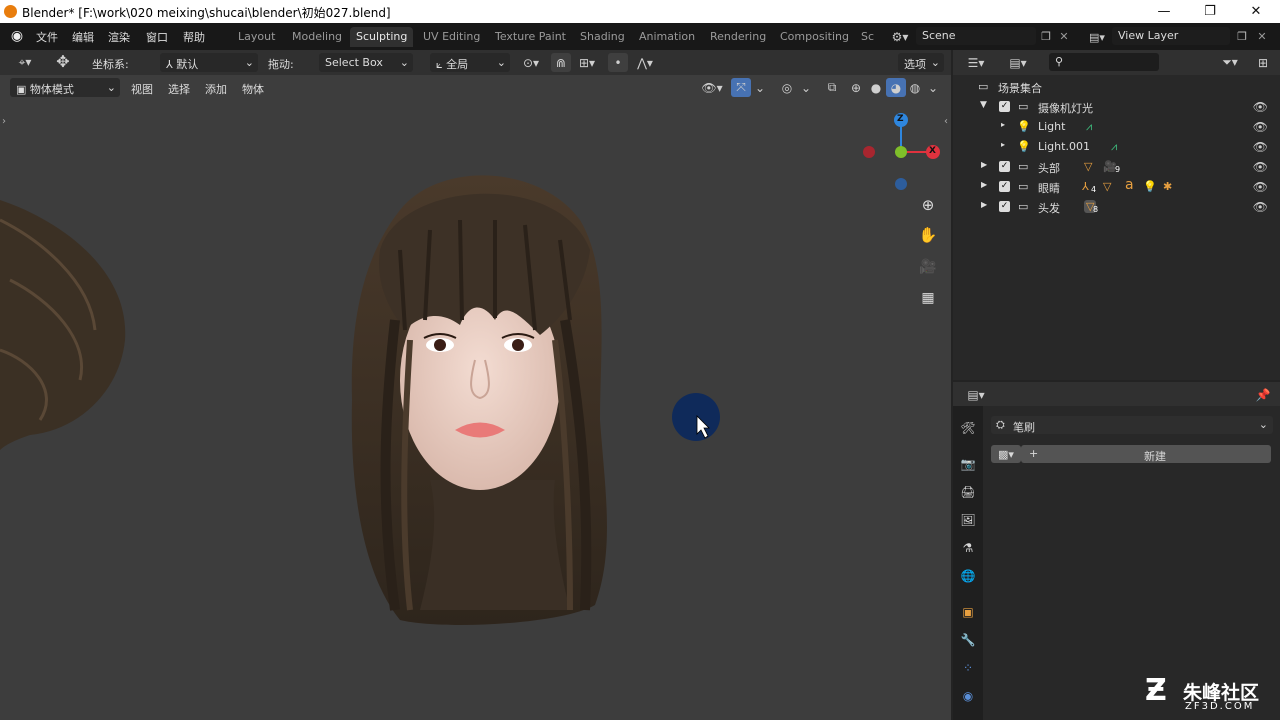  What do you see at coordinates (194, 37) in the screenshot?
I see `menu-help: 帮助` at bounding box center [194, 37].